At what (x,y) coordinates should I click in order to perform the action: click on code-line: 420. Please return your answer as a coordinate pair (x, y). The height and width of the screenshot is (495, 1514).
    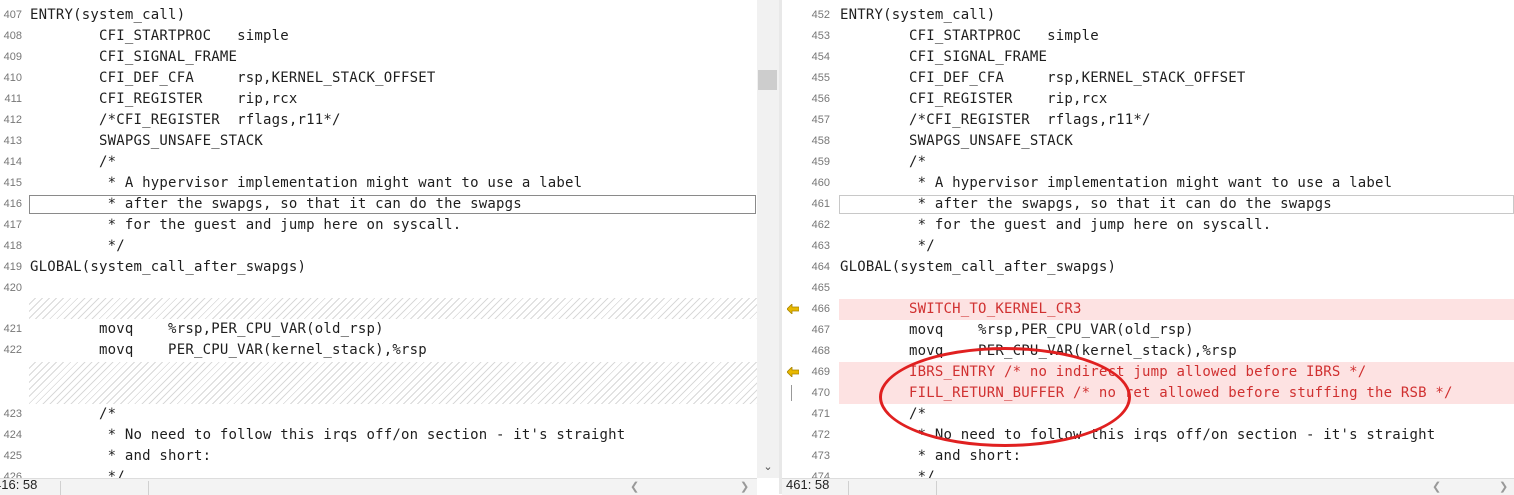
    Looking at the image, I should click on (378, 288).